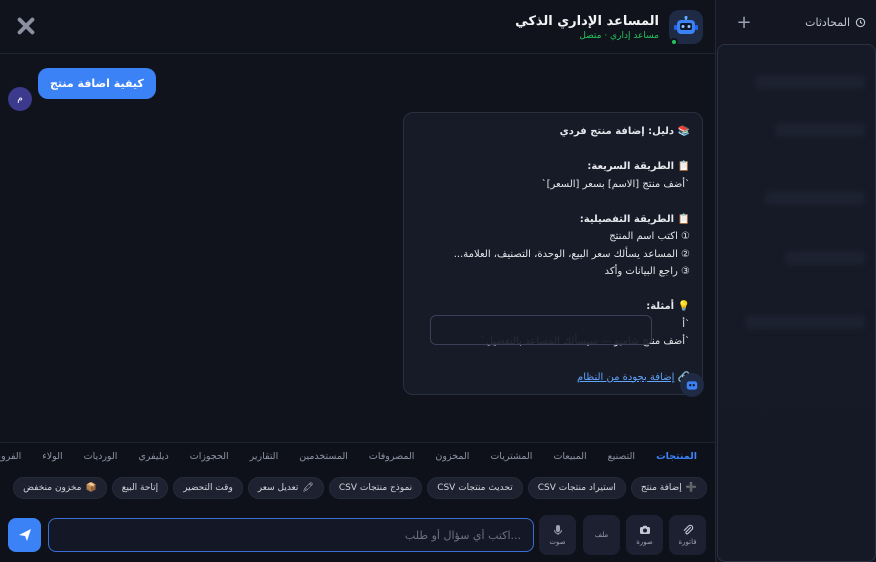  I want to click on examples-heading: 💡 أمثلة:, so click(668, 306).